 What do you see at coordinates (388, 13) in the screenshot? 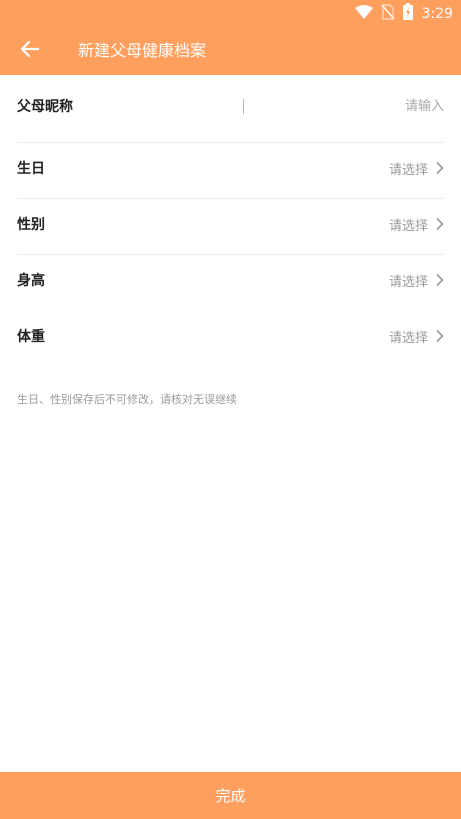
I see `no-sim-icon` at bounding box center [388, 13].